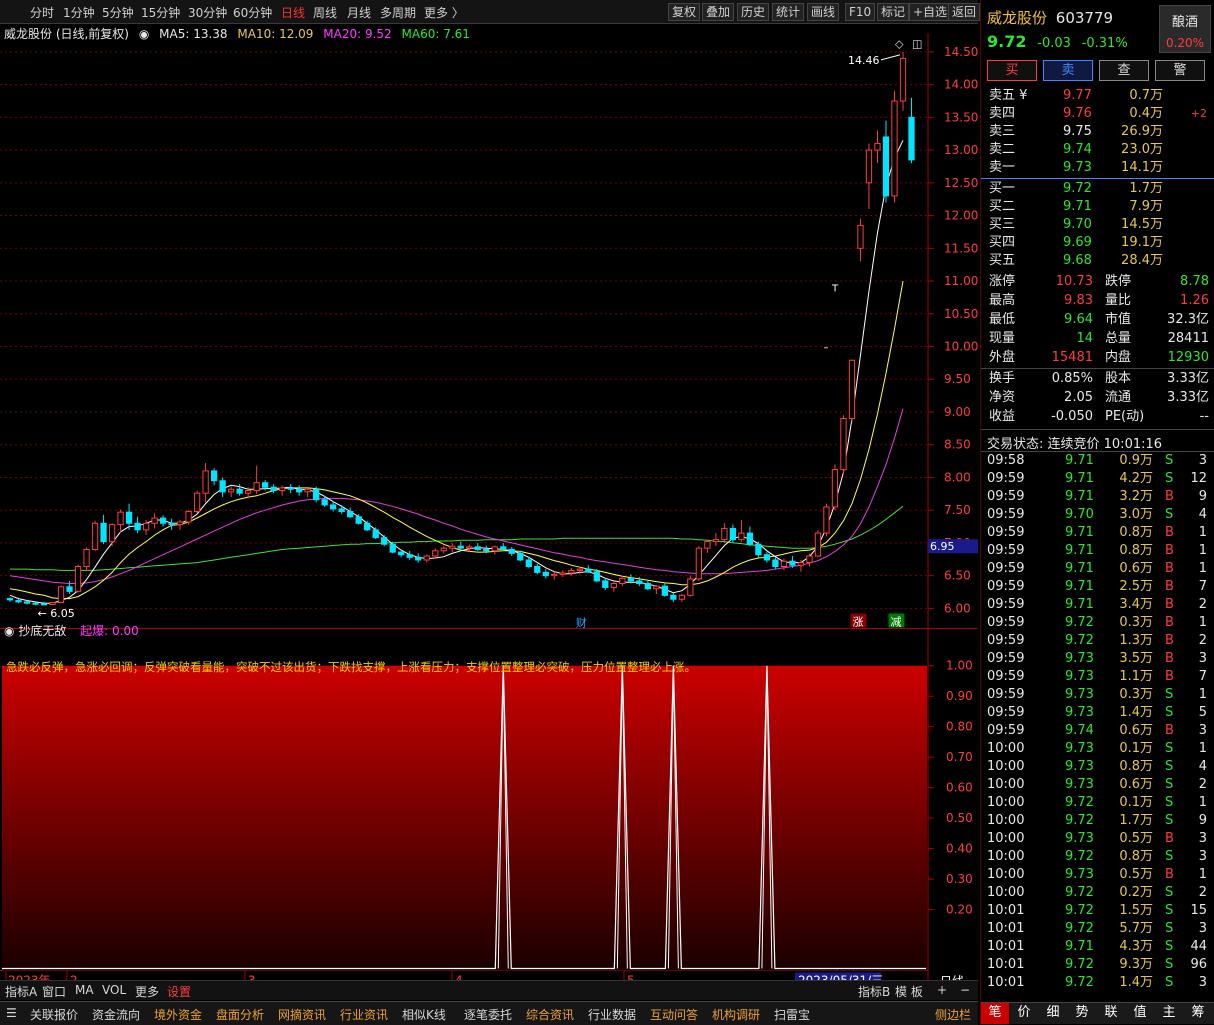 This screenshot has height=1025, width=1214. What do you see at coordinates (364, 1014) in the screenshot?
I see `function-tab-5: 行业资讯` at bounding box center [364, 1014].